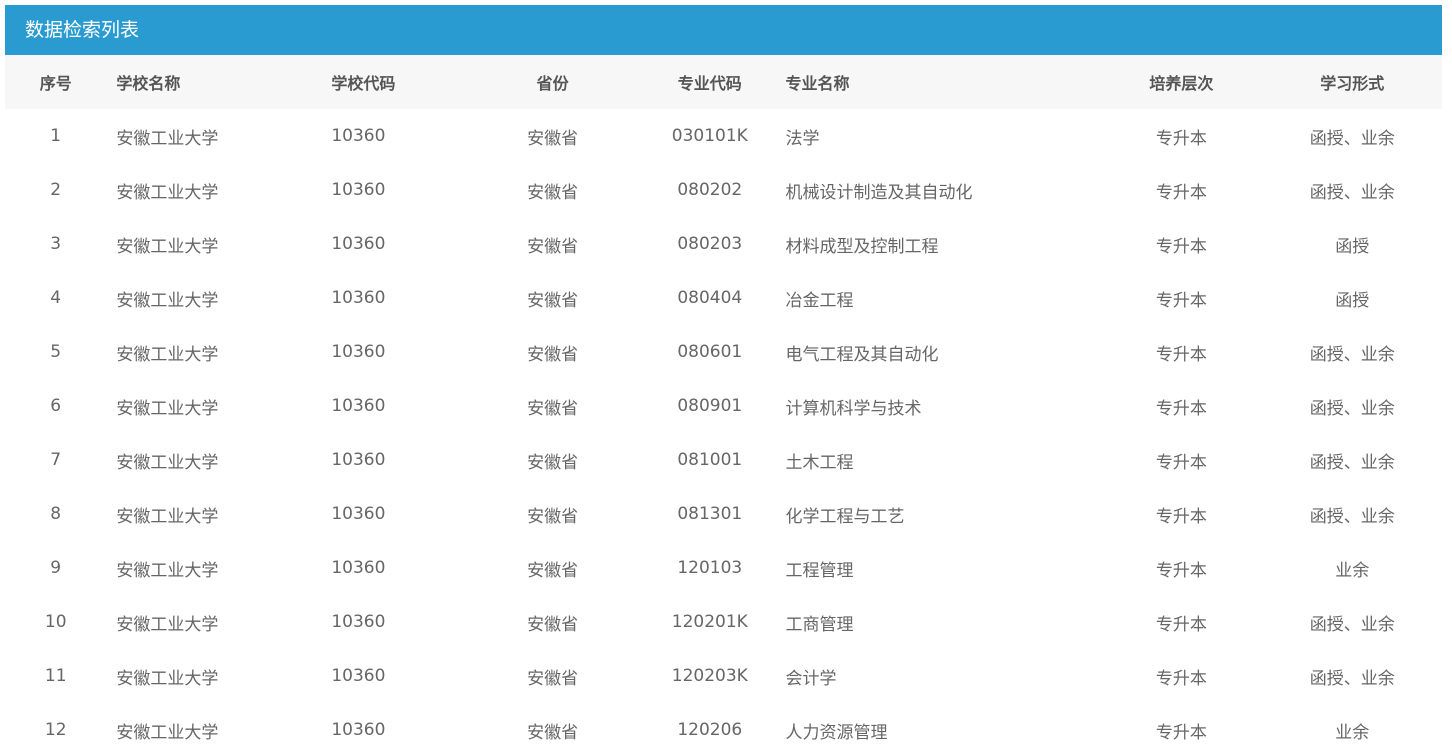 This screenshot has height=748, width=1452. Describe the element at coordinates (819, 300) in the screenshot. I see `cell-major: 冶金工程` at that location.